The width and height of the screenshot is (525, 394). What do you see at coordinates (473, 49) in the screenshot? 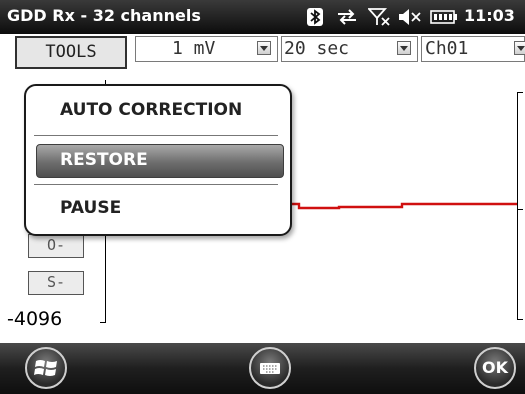
I see `channel-select: Ch01` at bounding box center [473, 49].